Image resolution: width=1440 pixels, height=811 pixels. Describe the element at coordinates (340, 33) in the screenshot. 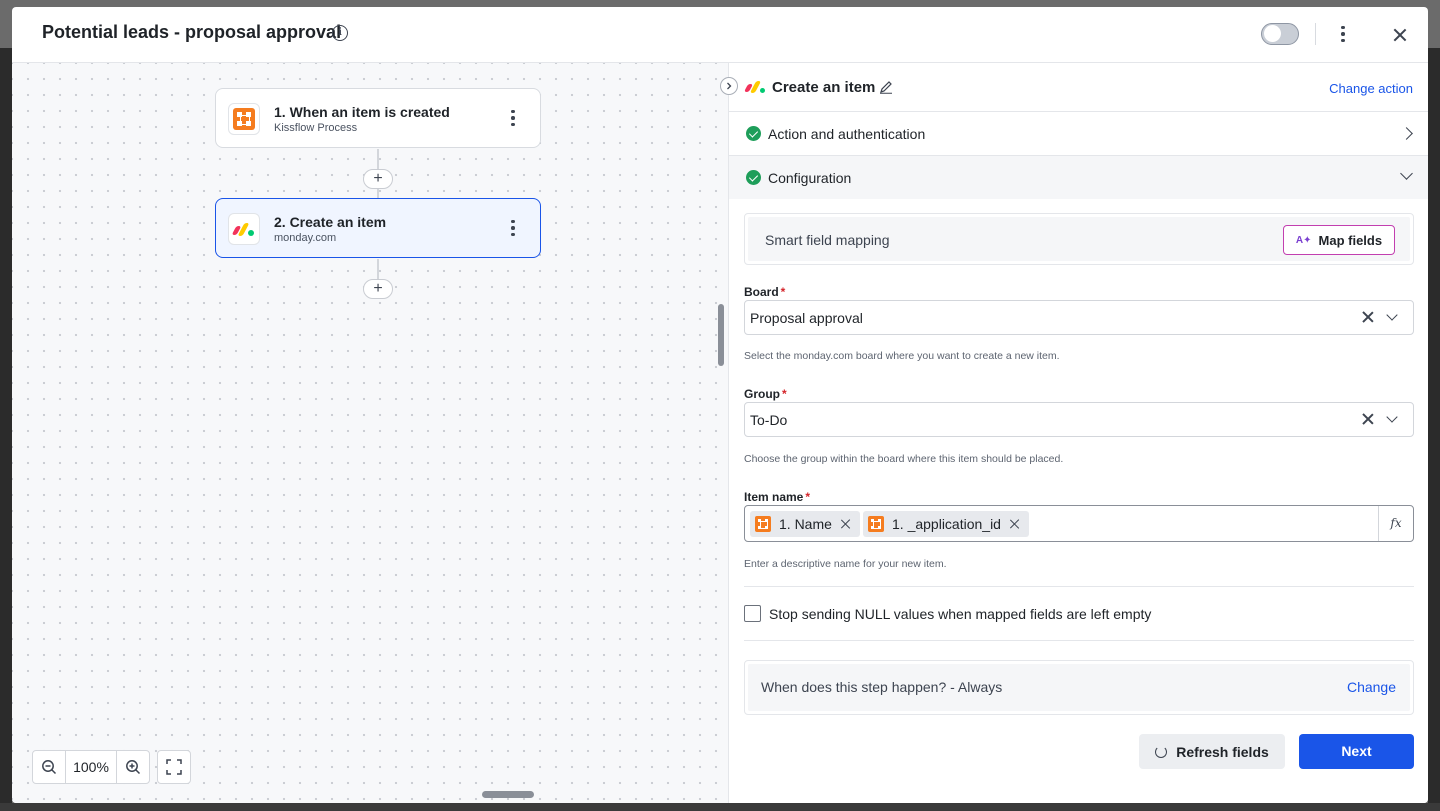

I see `info-icon: i` at that location.